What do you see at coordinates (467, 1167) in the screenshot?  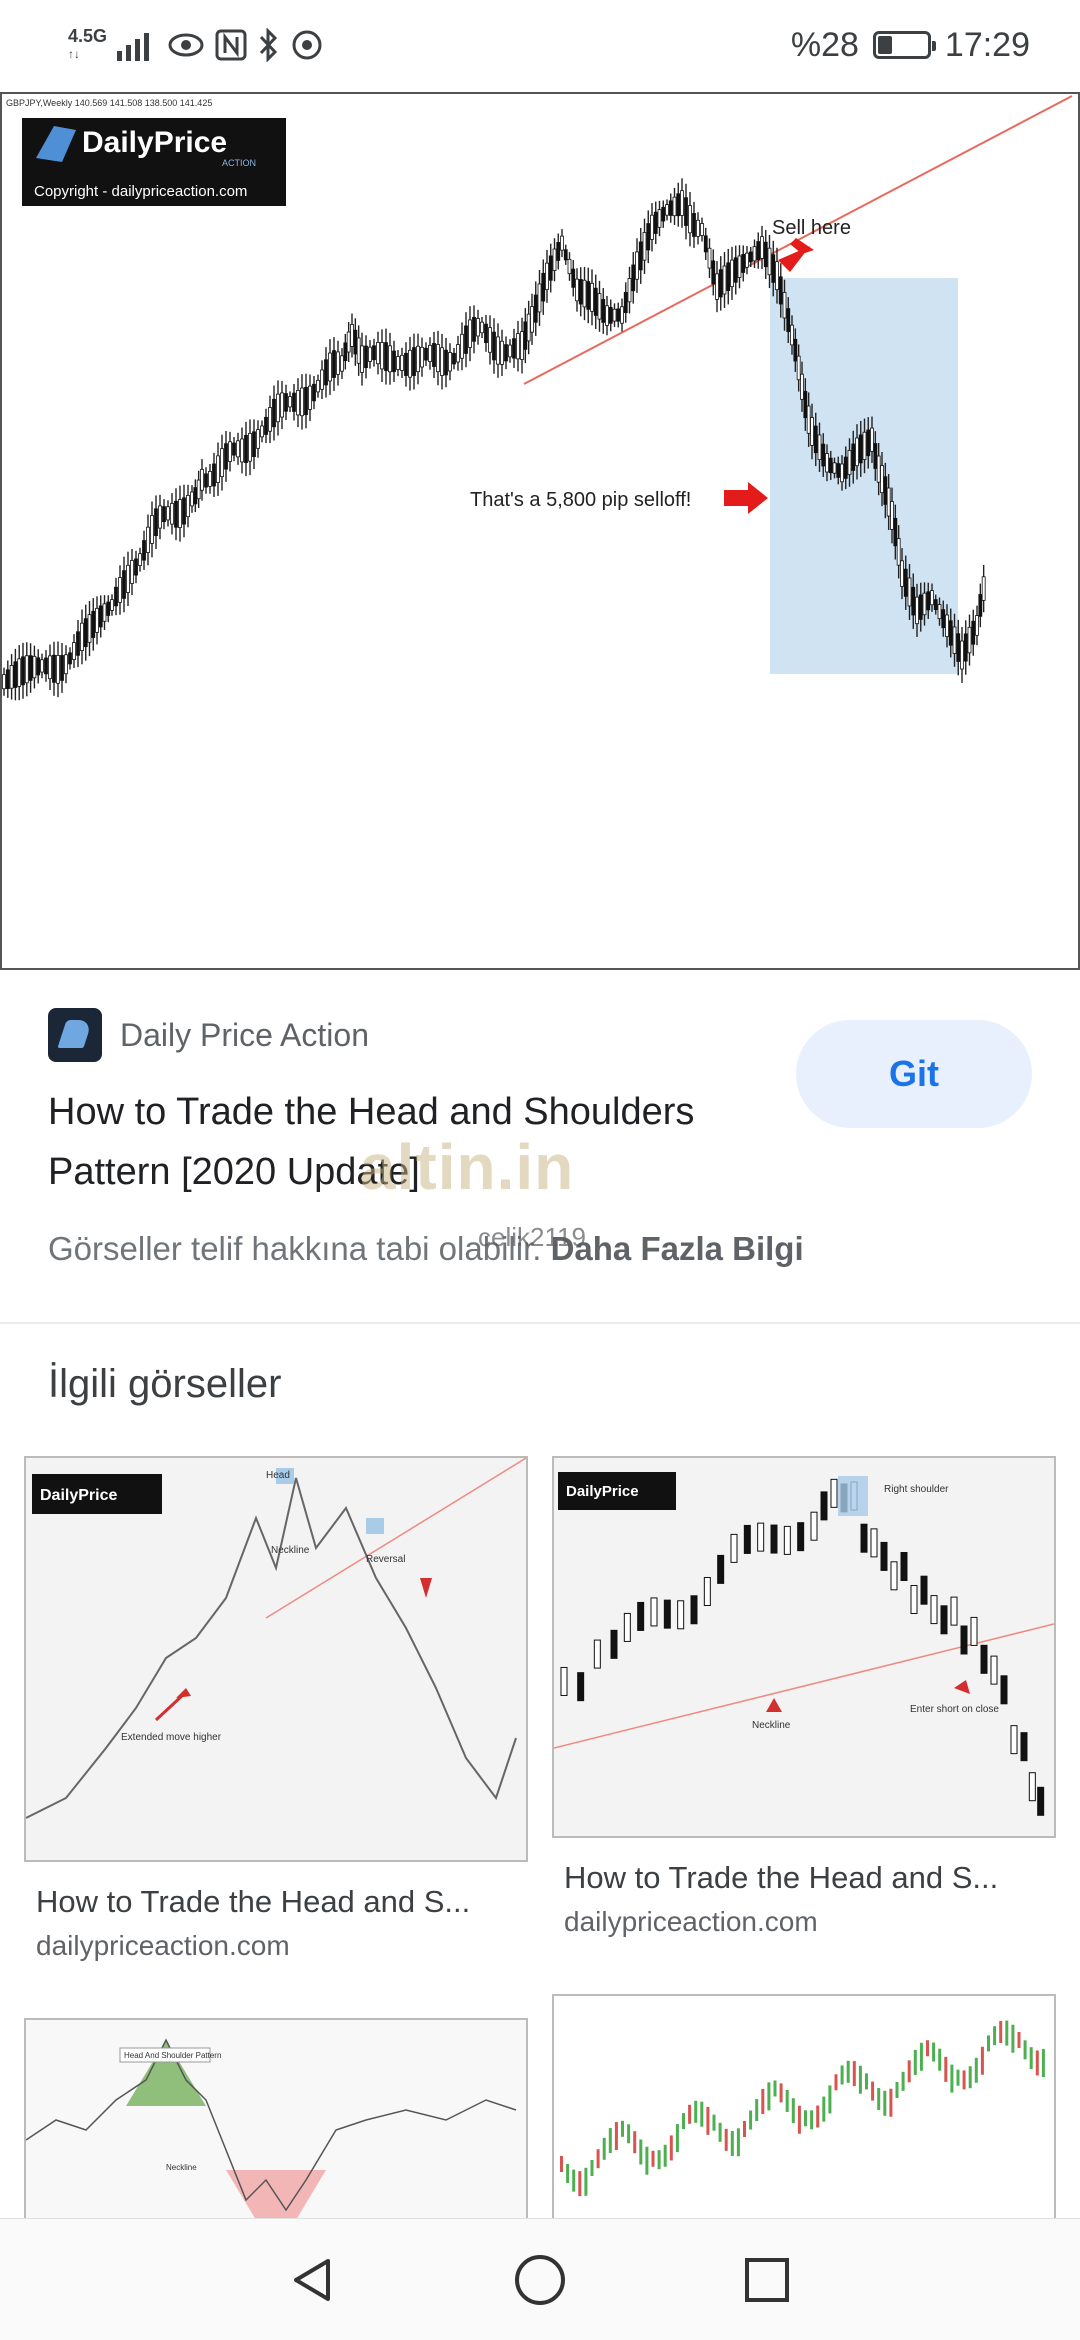 I see `watermark: altin.in` at bounding box center [467, 1167].